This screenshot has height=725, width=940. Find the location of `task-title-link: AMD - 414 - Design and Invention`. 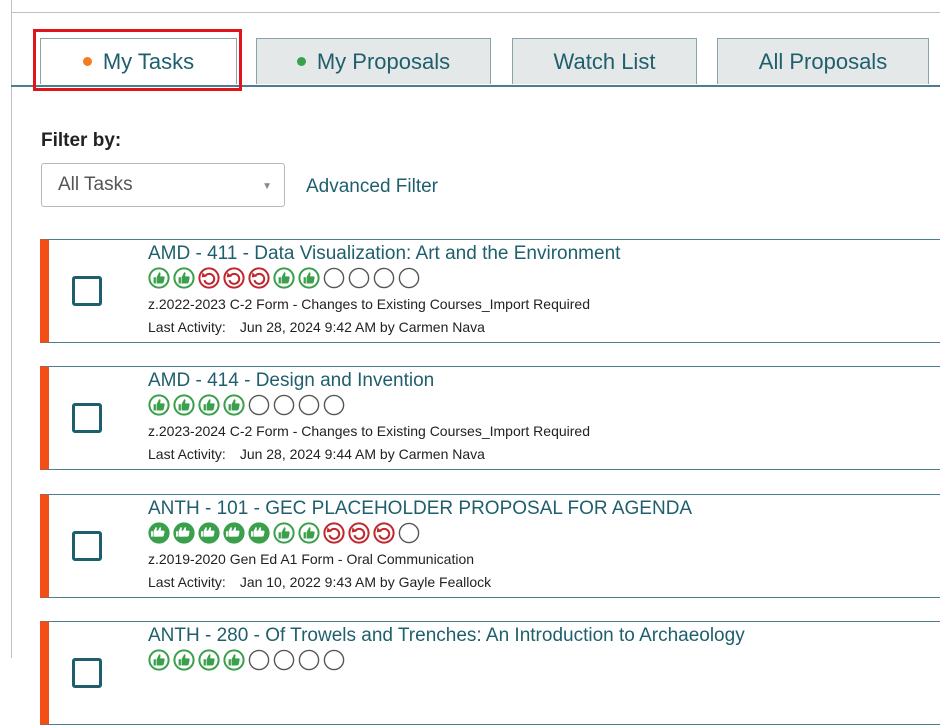

task-title-link: AMD - 414 - Design and Invention is located at coordinates (291, 381).